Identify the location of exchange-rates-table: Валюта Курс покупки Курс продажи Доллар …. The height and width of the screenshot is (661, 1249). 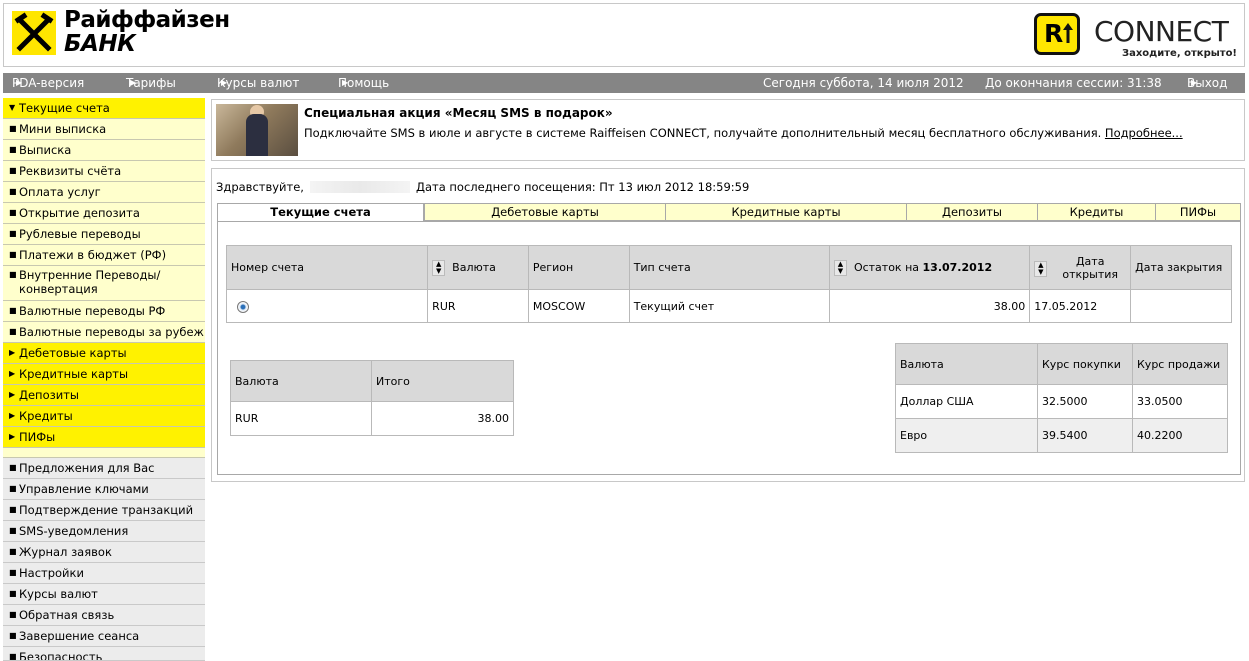
(1061, 398).